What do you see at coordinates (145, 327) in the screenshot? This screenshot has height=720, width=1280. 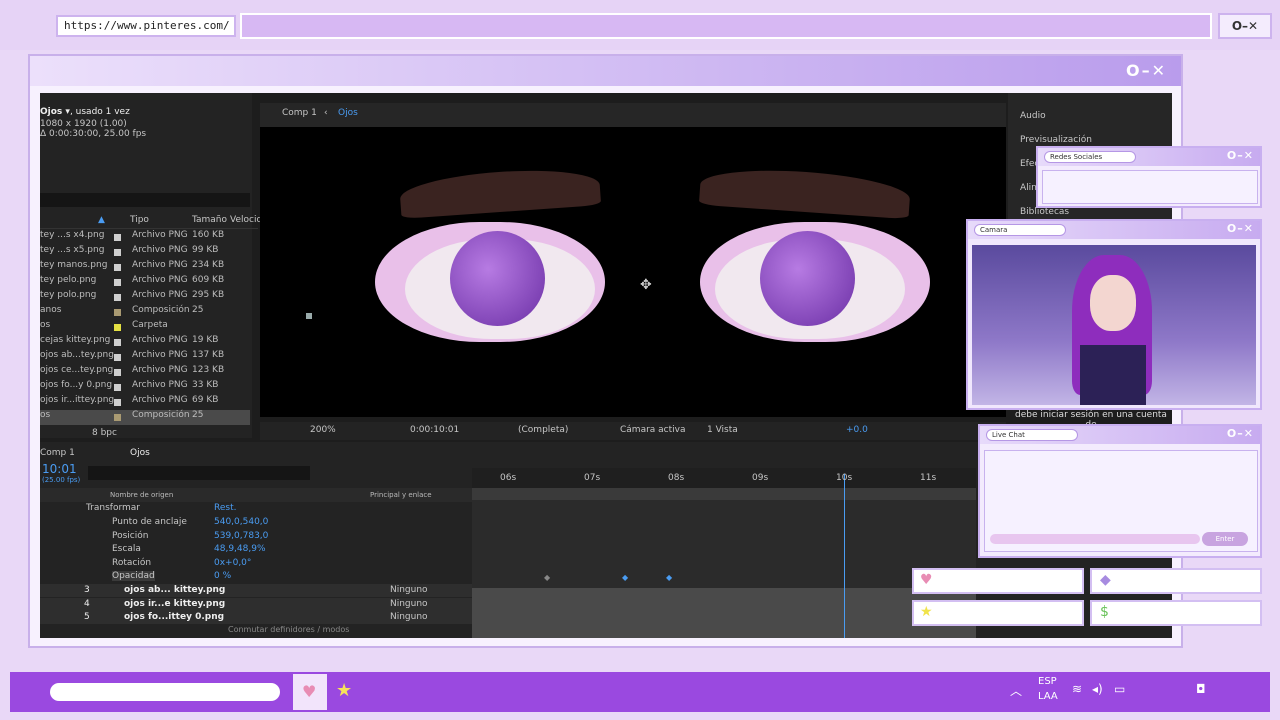 I see `project-row: os Carpeta` at bounding box center [145, 327].